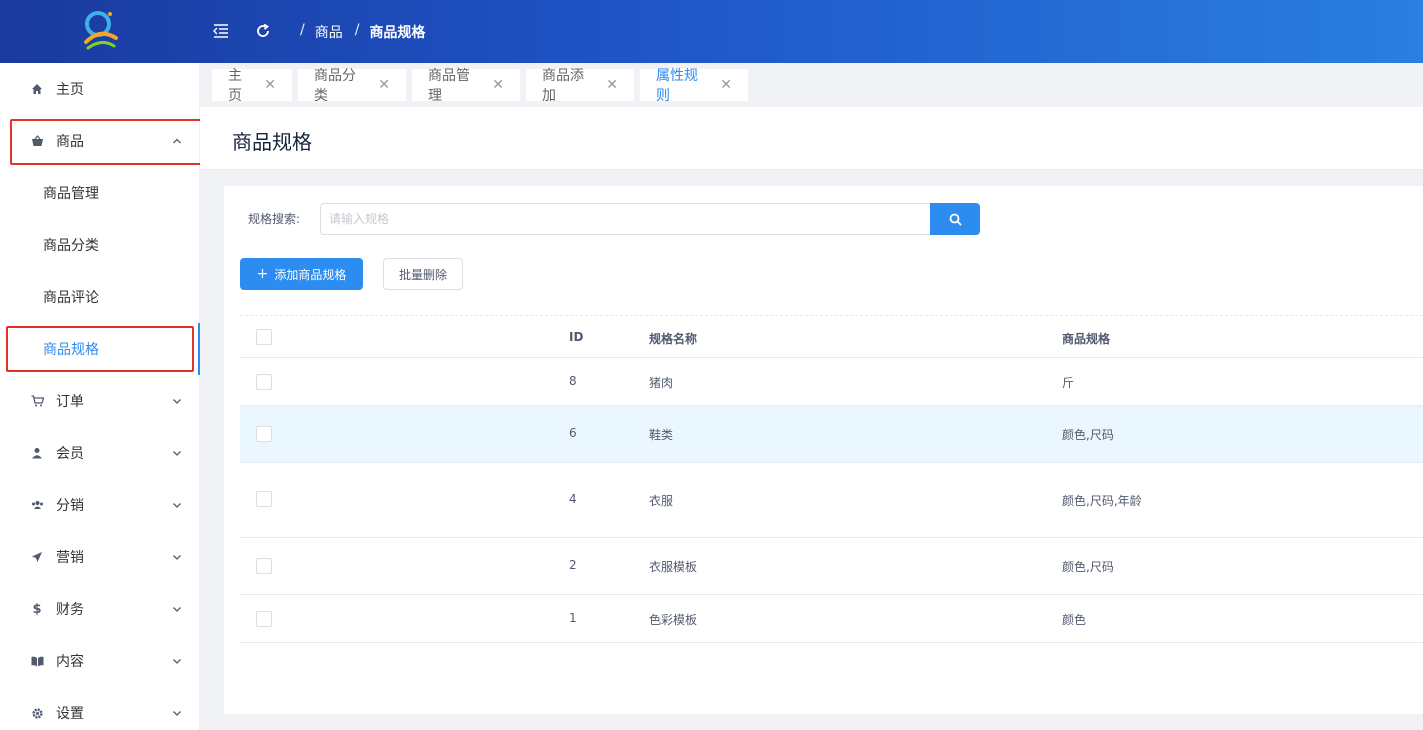  Describe the element at coordinates (831, 382) in the screenshot. I see `table-row: 8 猪肉 斤` at that location.